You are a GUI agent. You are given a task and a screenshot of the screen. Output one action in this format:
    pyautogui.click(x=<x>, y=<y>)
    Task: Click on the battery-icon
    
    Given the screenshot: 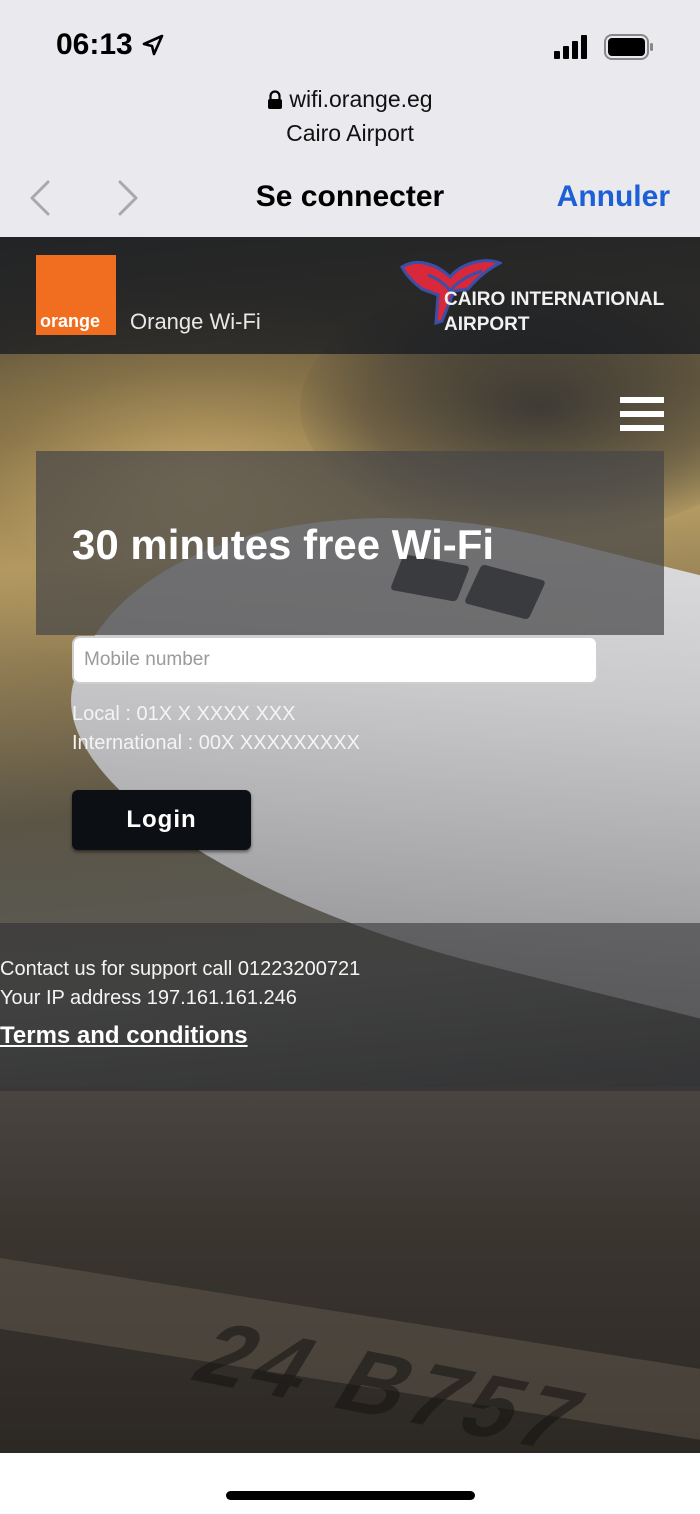 What is the action you would take?
    pyautogui.click(x=628, y=47)
    